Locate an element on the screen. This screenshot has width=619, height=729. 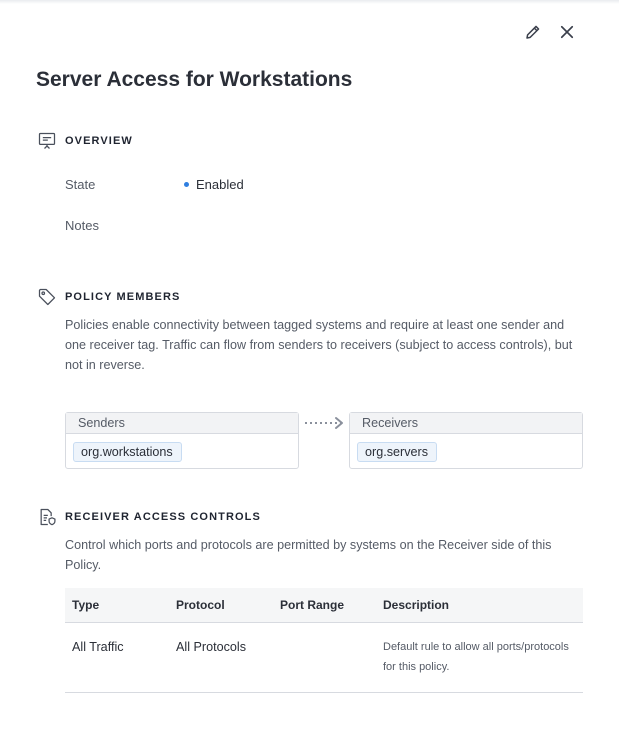
senders-label: Senders is located at coordinates (182, 423).